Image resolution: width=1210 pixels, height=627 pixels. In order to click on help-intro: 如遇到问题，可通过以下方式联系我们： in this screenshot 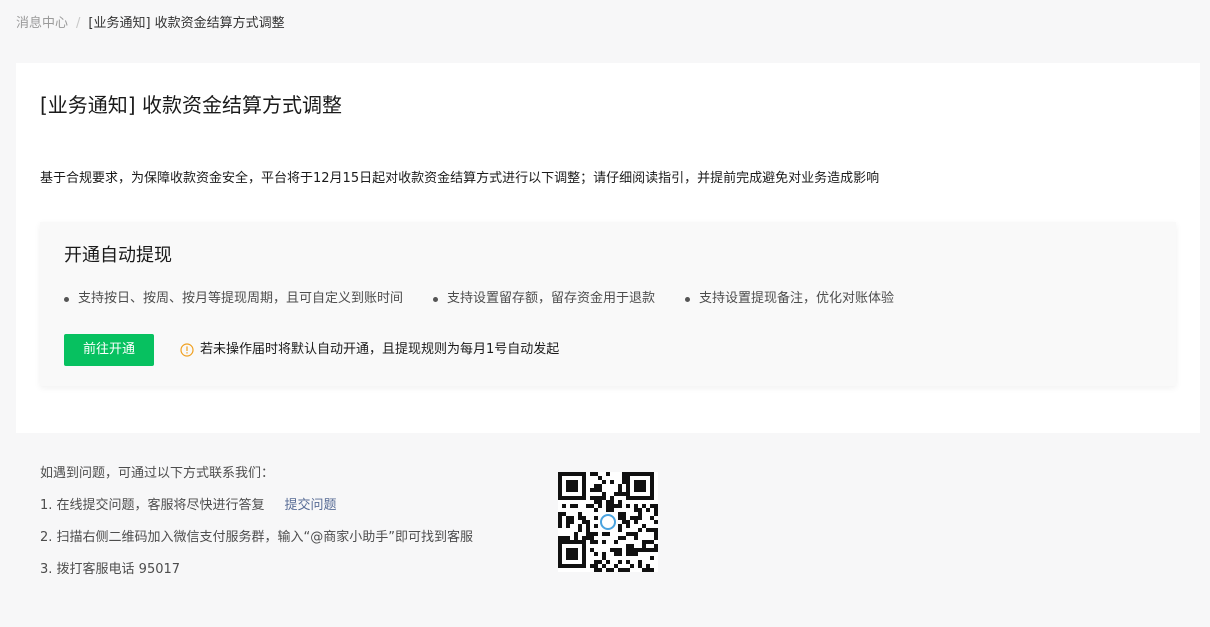, I will do `click(157, 473)`.